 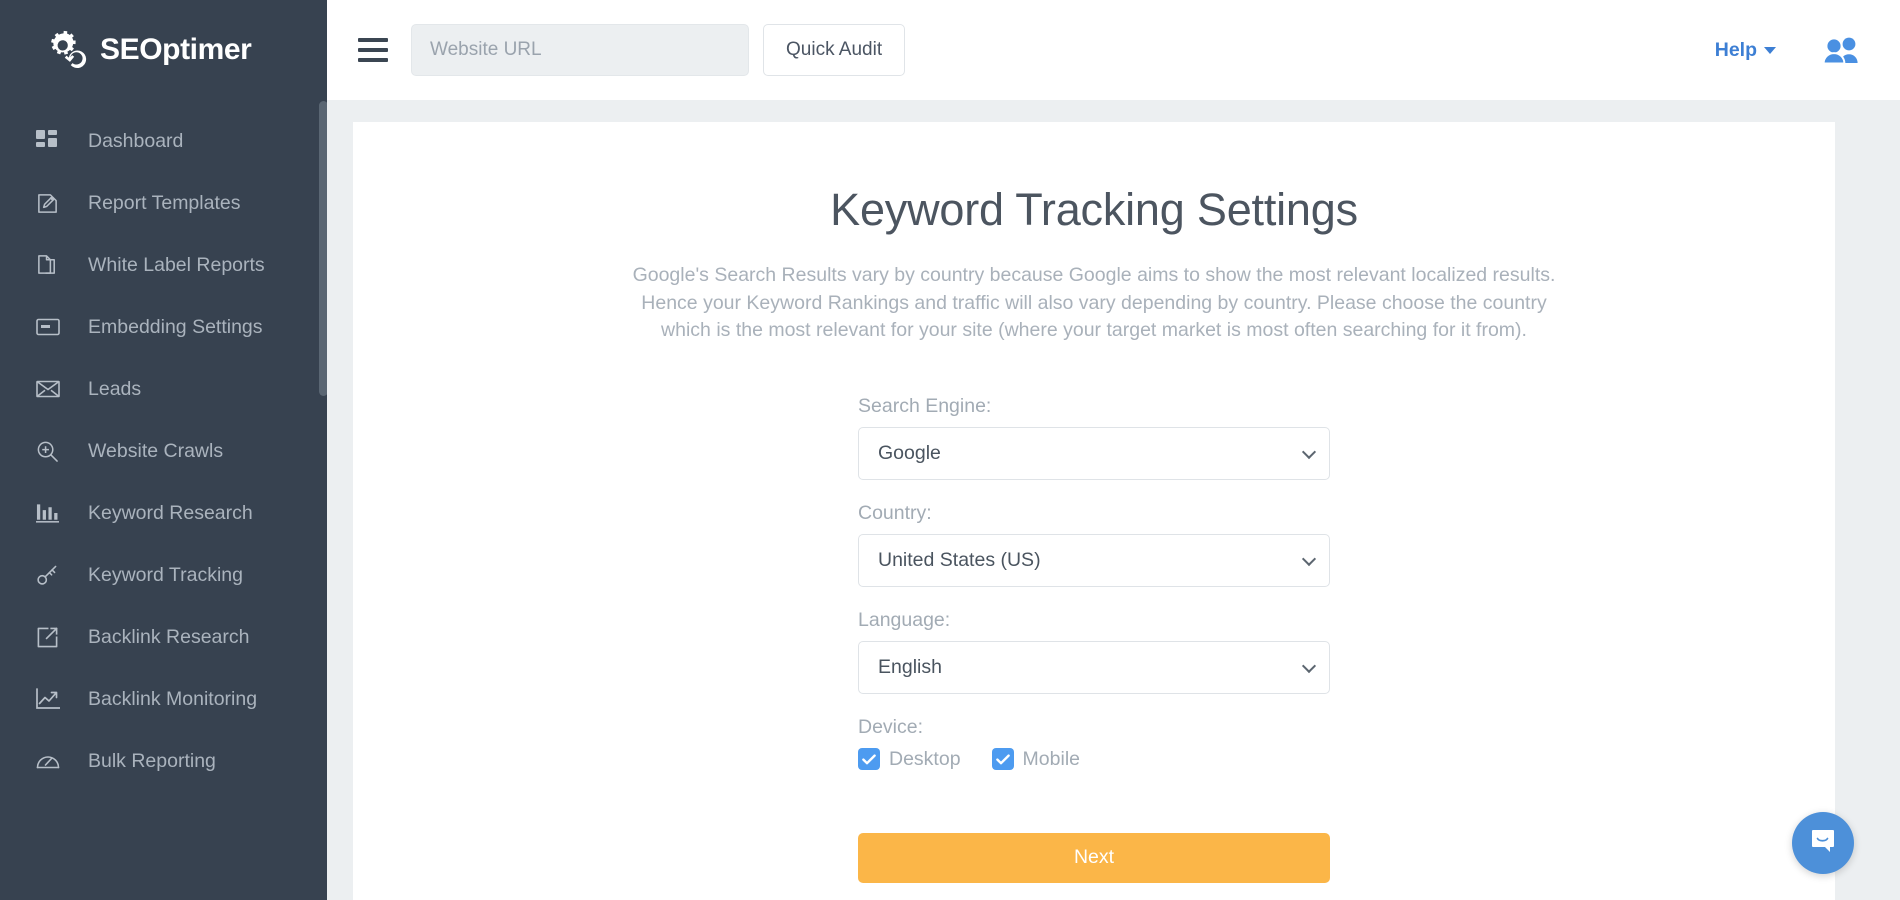 I want to click on hamburger-menu-icon, so click(x=373, y=50).